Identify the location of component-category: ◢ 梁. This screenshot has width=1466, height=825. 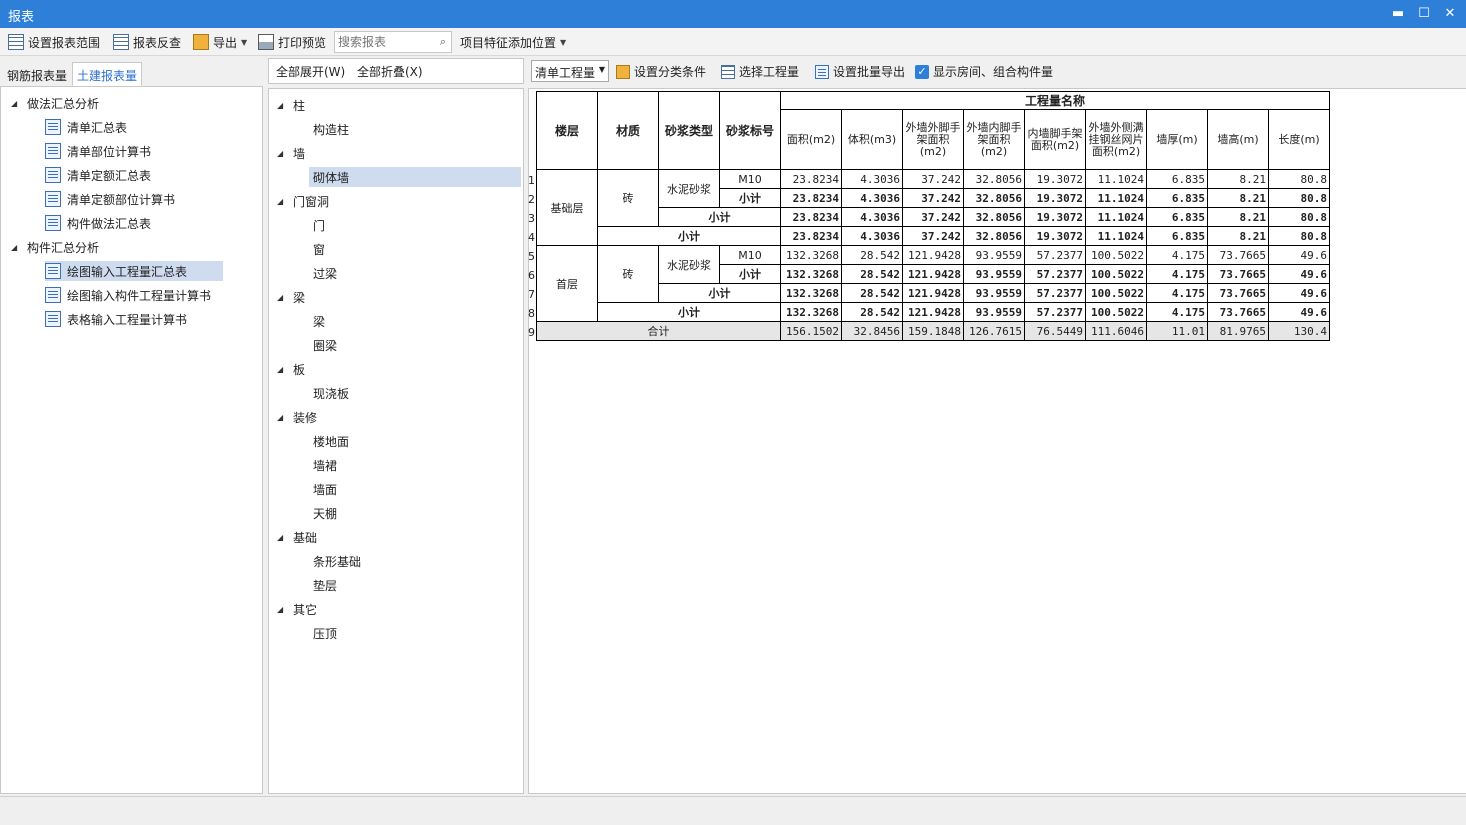
(291, 297).